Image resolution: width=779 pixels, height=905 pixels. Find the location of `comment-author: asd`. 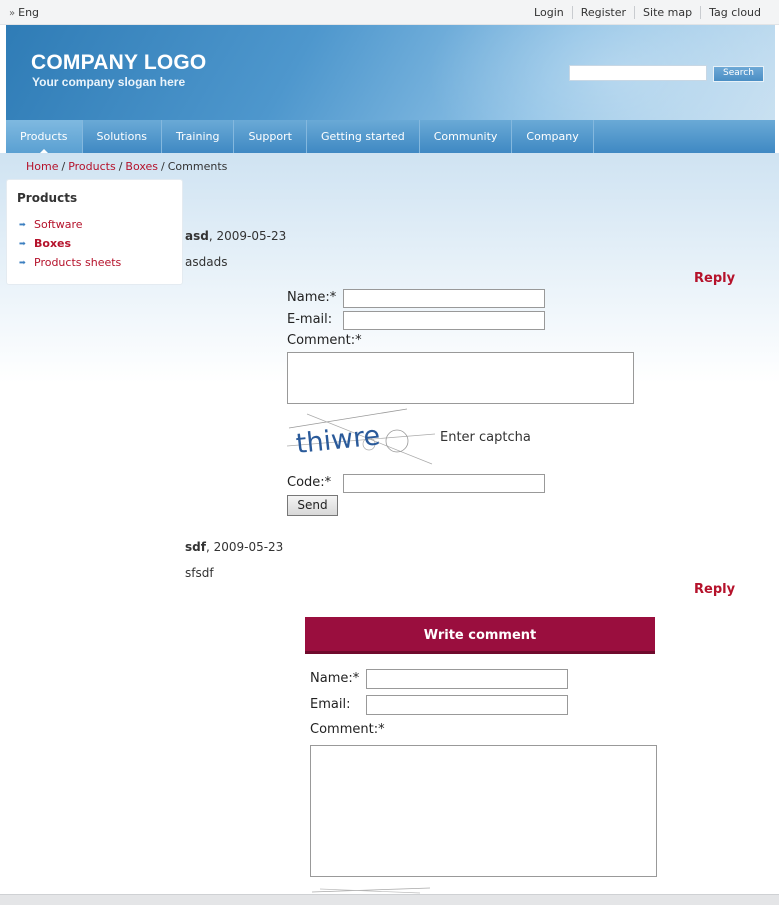

comment-author: asd is located at coordinates (197, 236).